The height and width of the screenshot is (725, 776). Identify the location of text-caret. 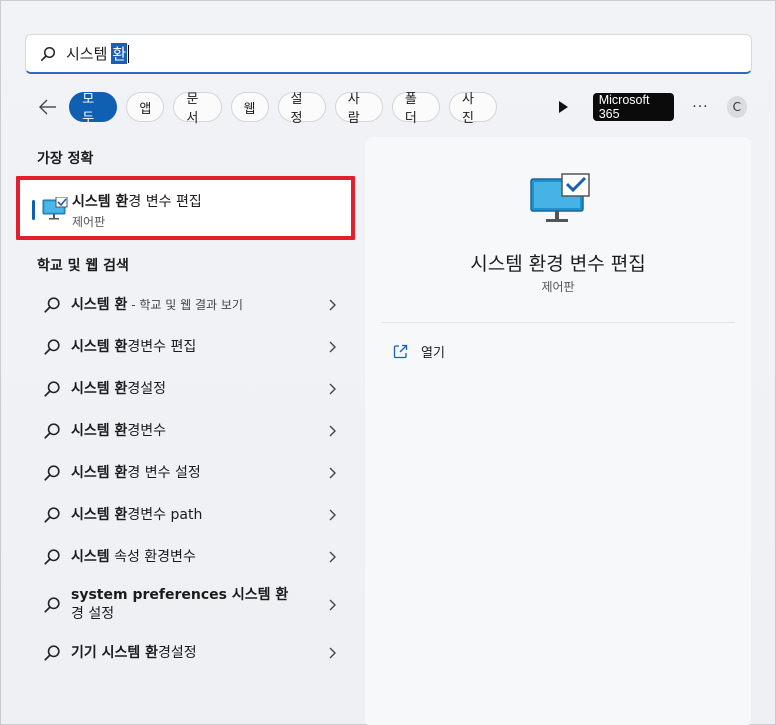
(129, 53).